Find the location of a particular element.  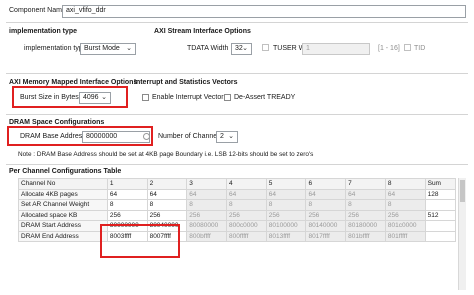

sum-header: Sum is located at coordinates (440, 184).